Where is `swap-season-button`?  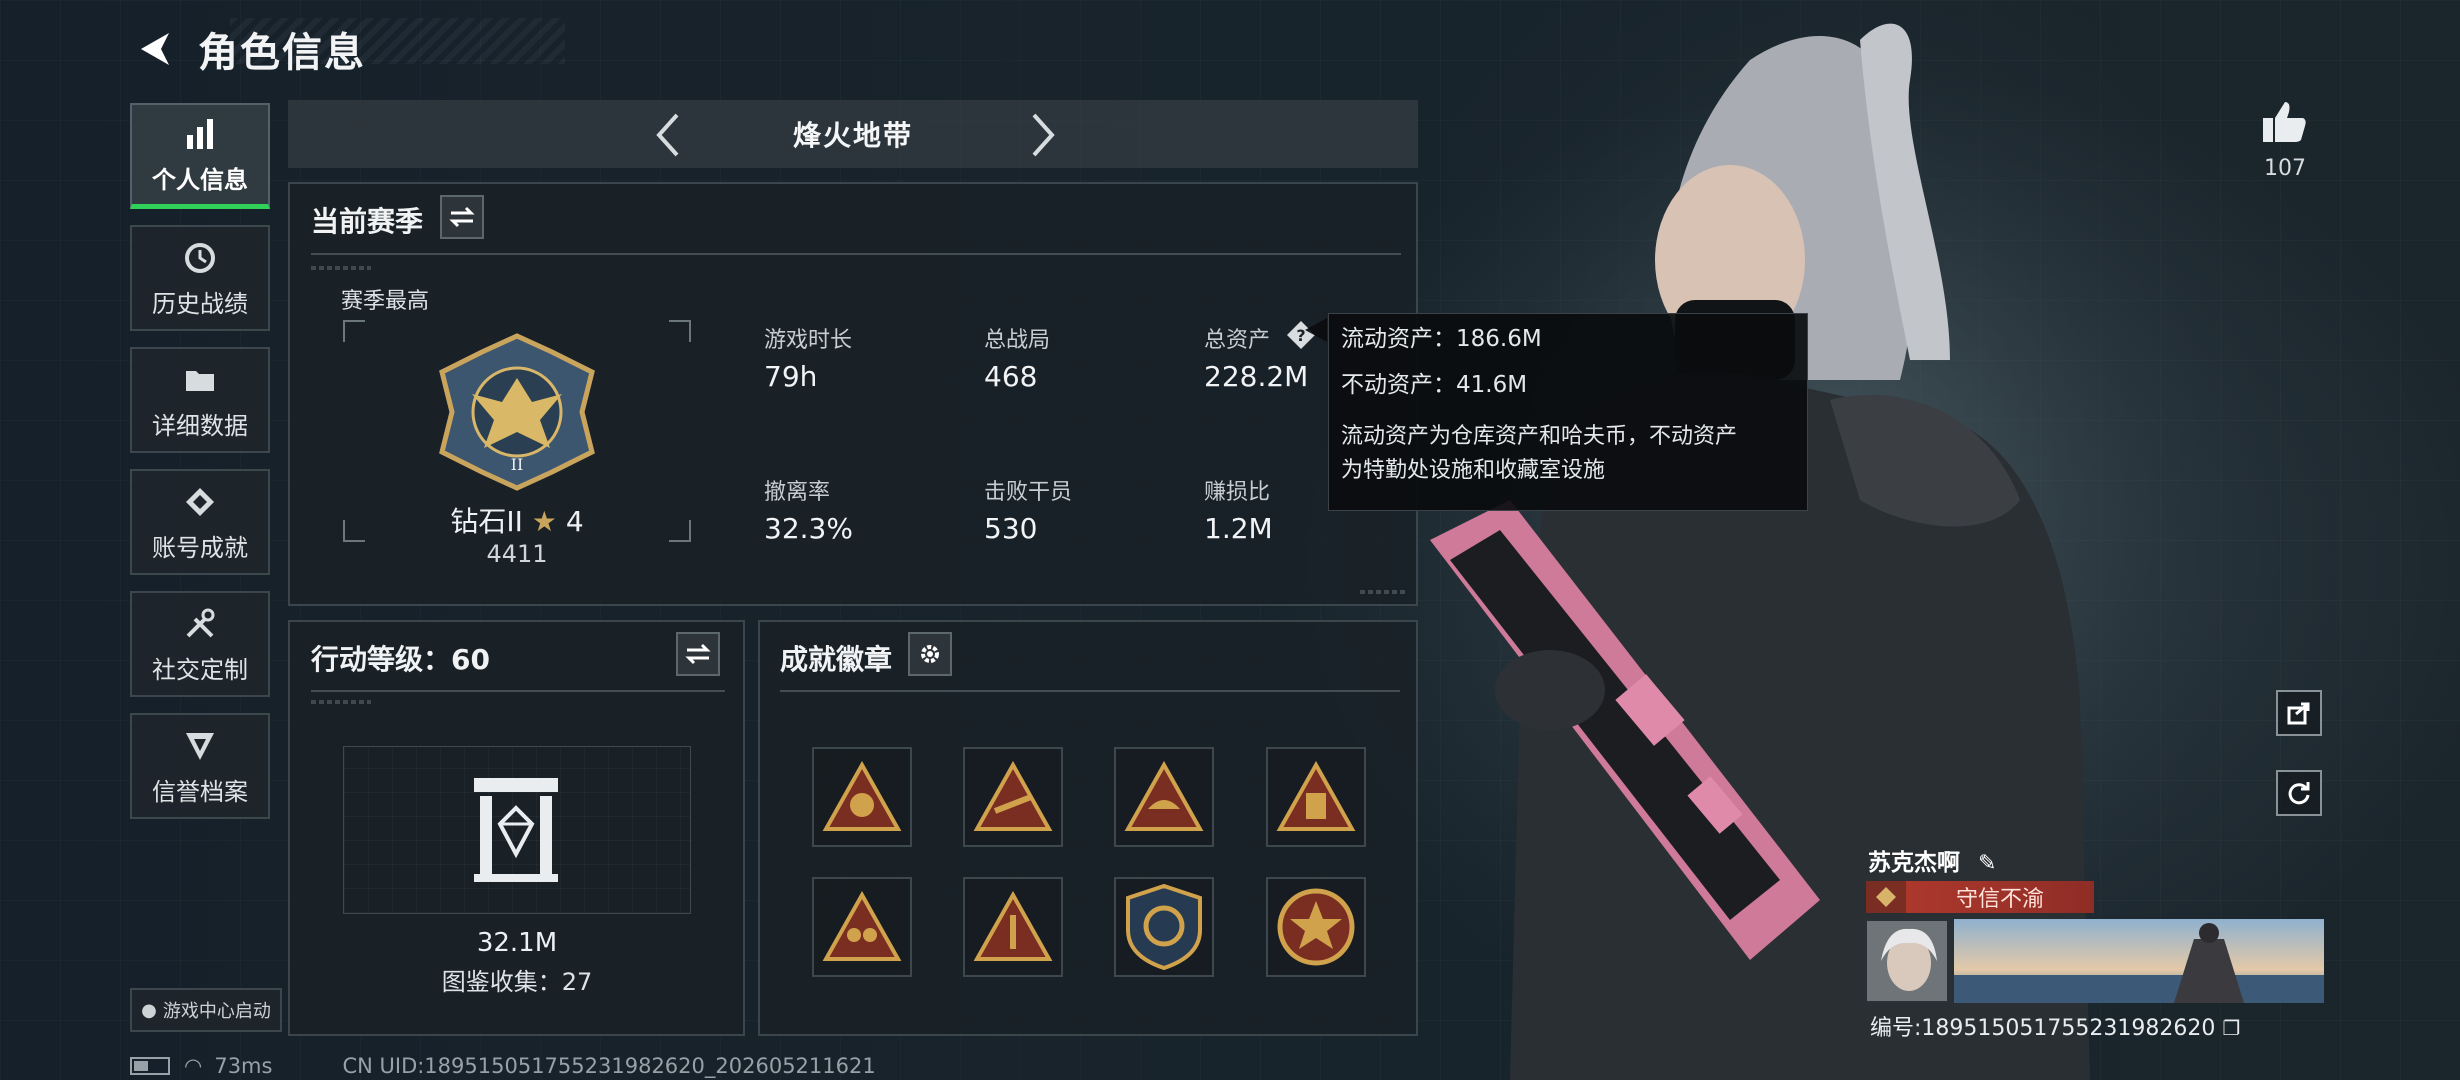 swap-season-button is located at coordinates (462, 217).